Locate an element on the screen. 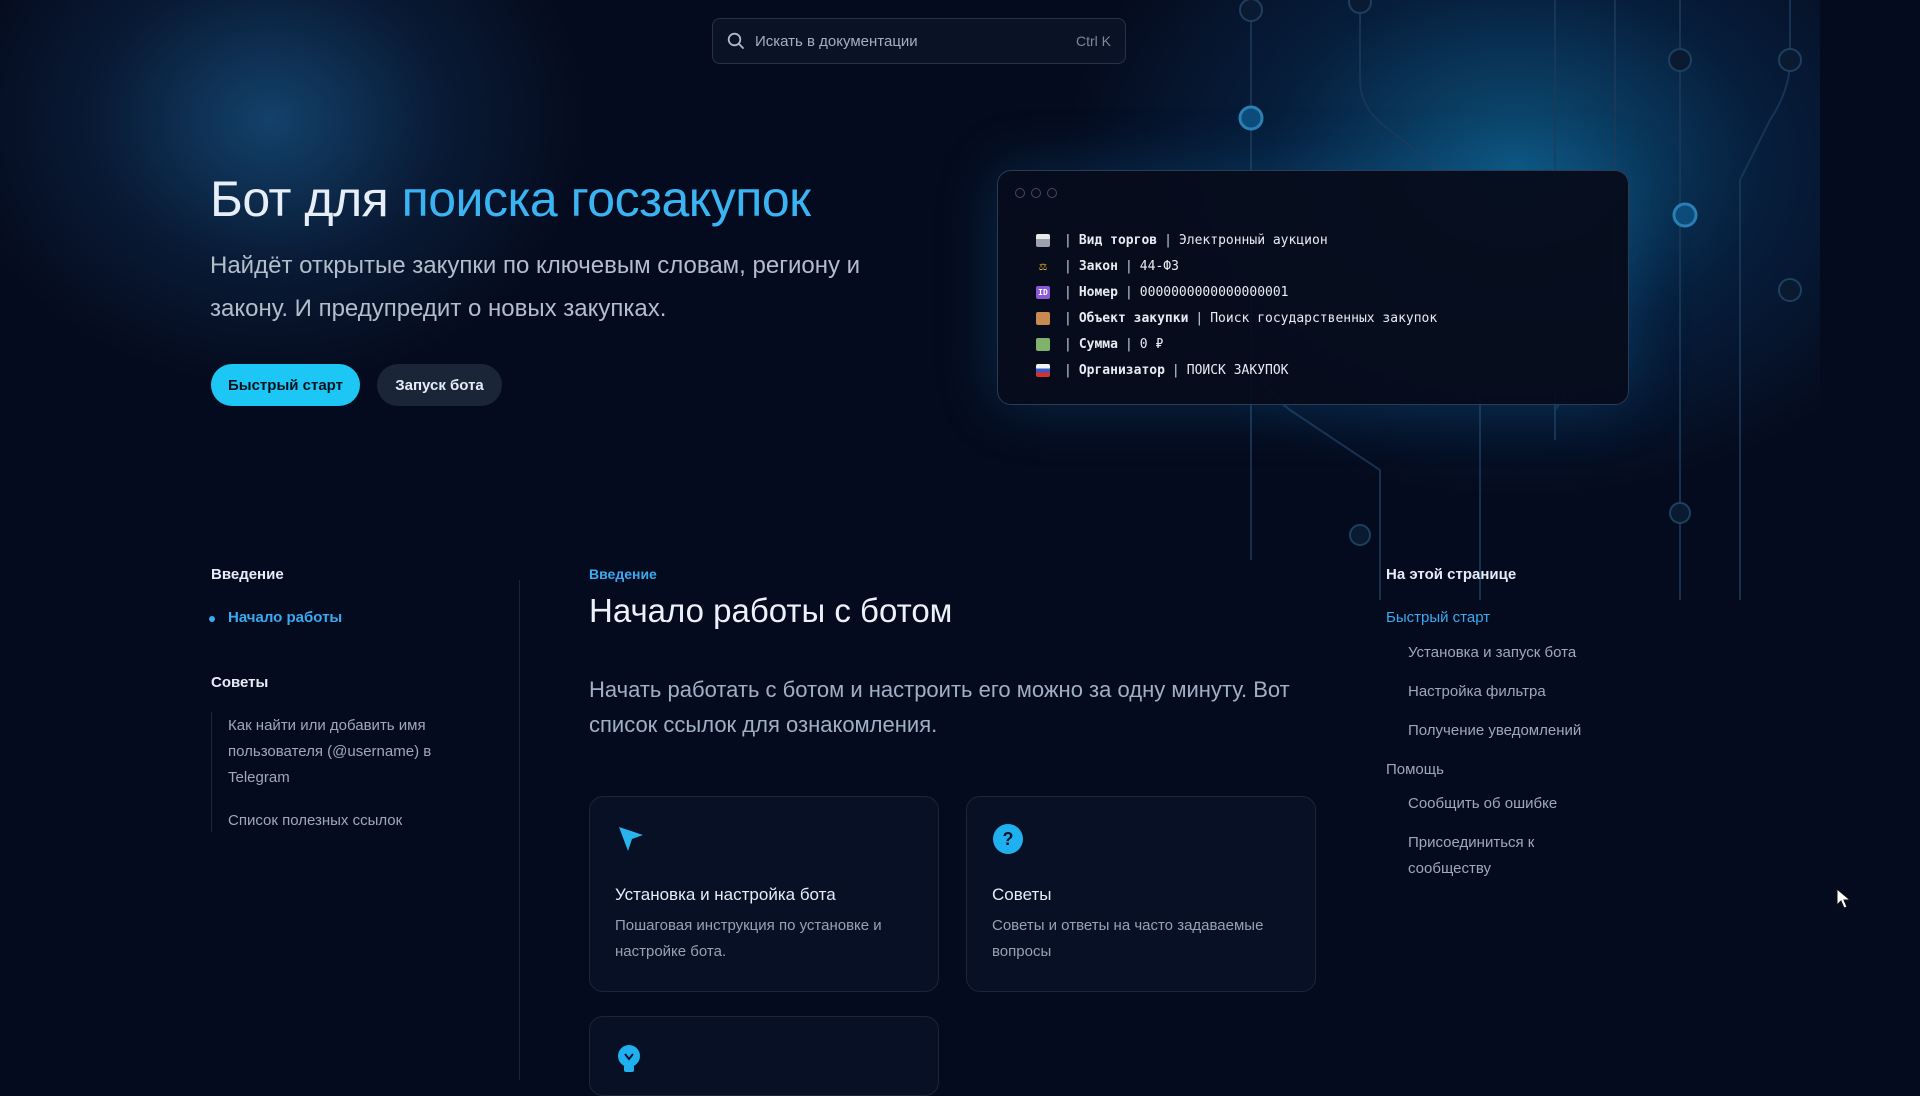  page-title: Начало работы с ботом is located at coordinates (771, 610).